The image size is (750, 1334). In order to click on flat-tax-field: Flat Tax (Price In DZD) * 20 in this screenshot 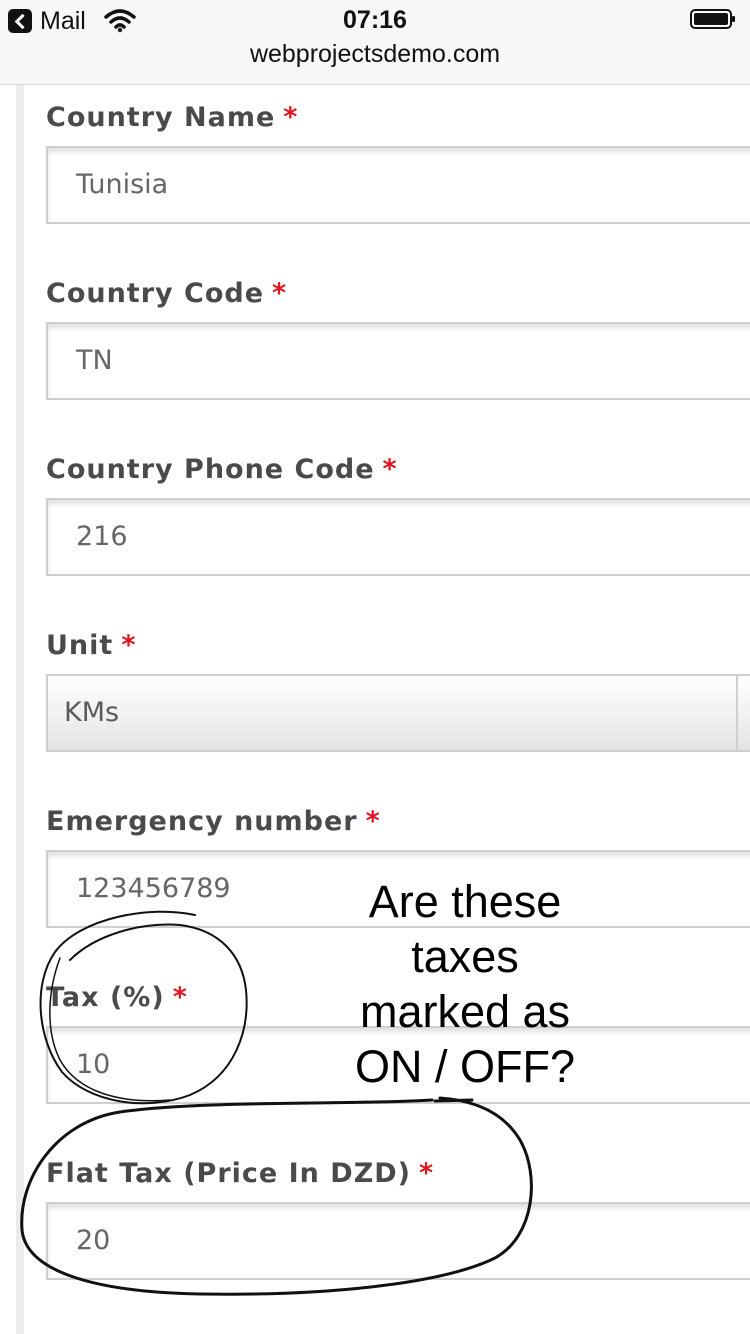, I will do `click(398, 1217)`.